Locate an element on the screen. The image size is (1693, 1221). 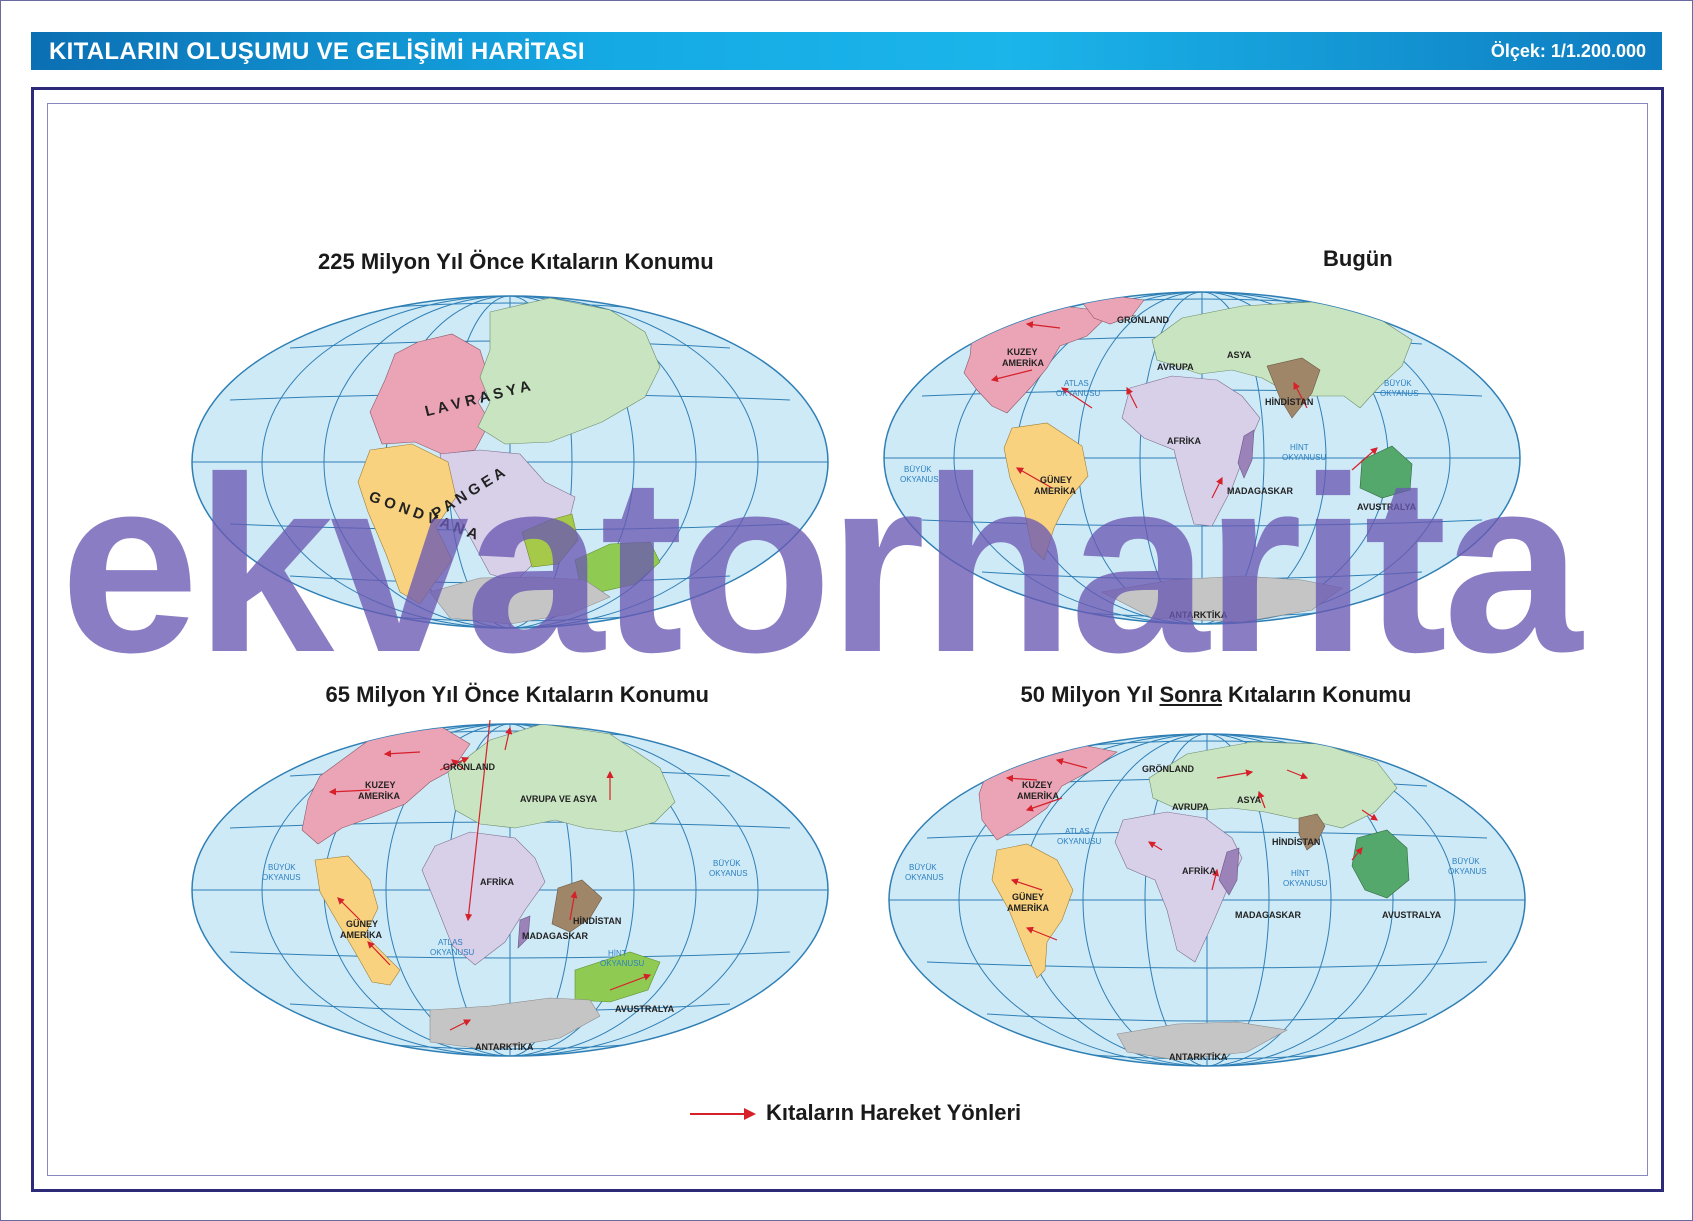
label-avrupa-future: AVRUPA is located at coordinates (1190, 807).